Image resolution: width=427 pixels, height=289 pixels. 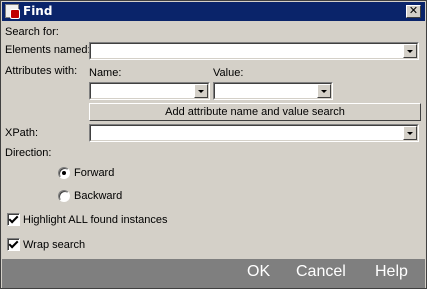 I want to click on ok-button: OK, so click(x=258, y=272).